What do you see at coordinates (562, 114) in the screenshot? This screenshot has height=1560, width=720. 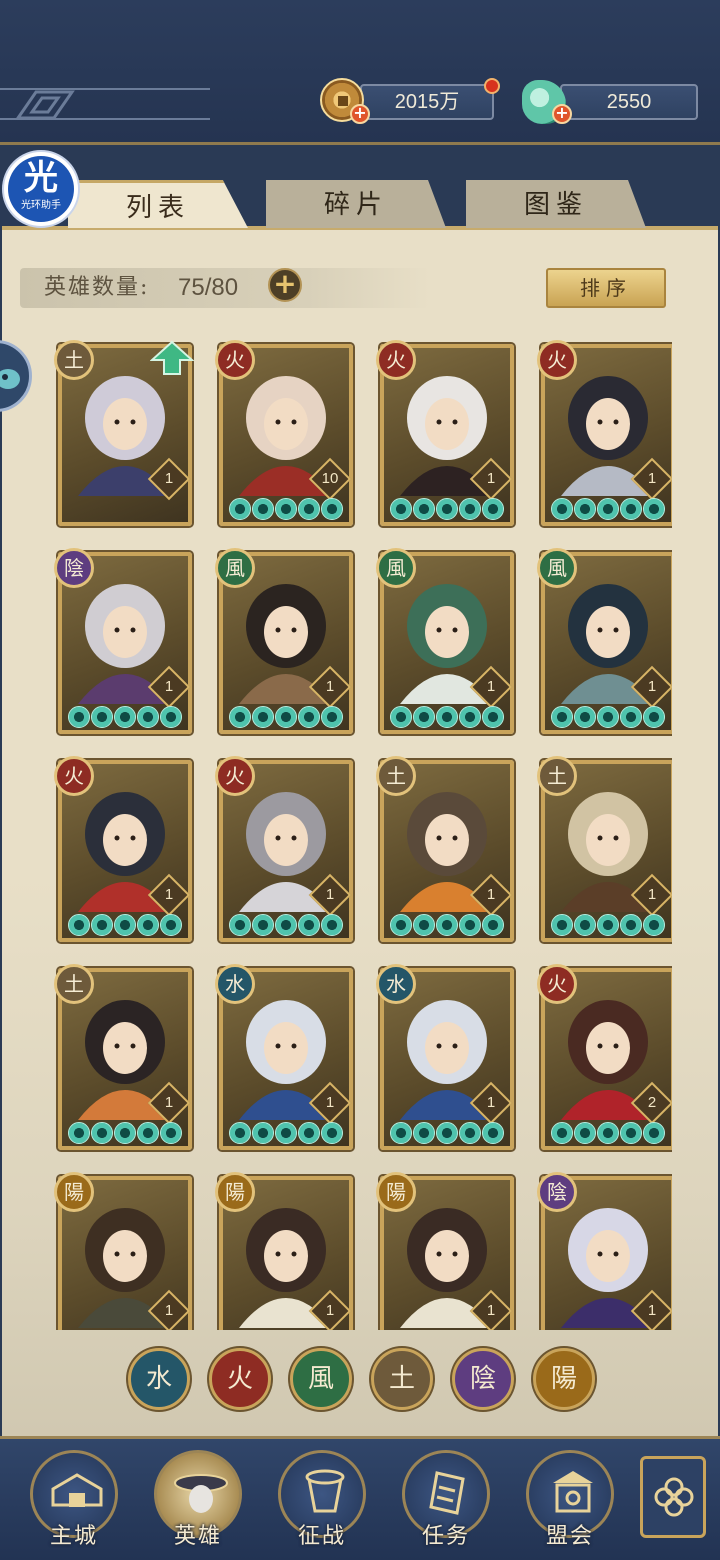 I see `add-jade-button: +` at bounding box center [562, 114].